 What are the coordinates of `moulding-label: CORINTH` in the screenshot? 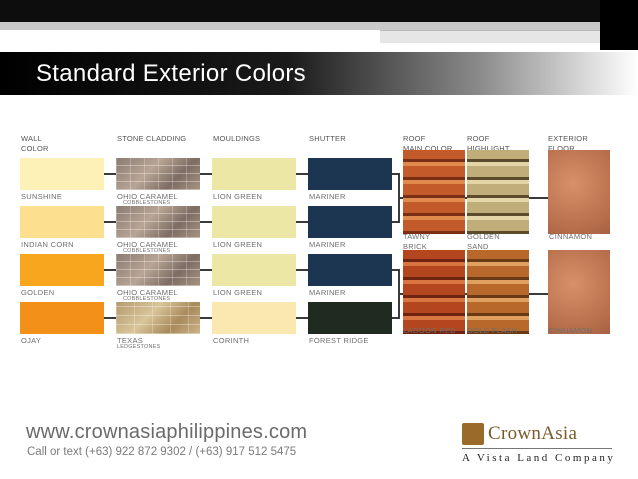 It's located at (231, 340).